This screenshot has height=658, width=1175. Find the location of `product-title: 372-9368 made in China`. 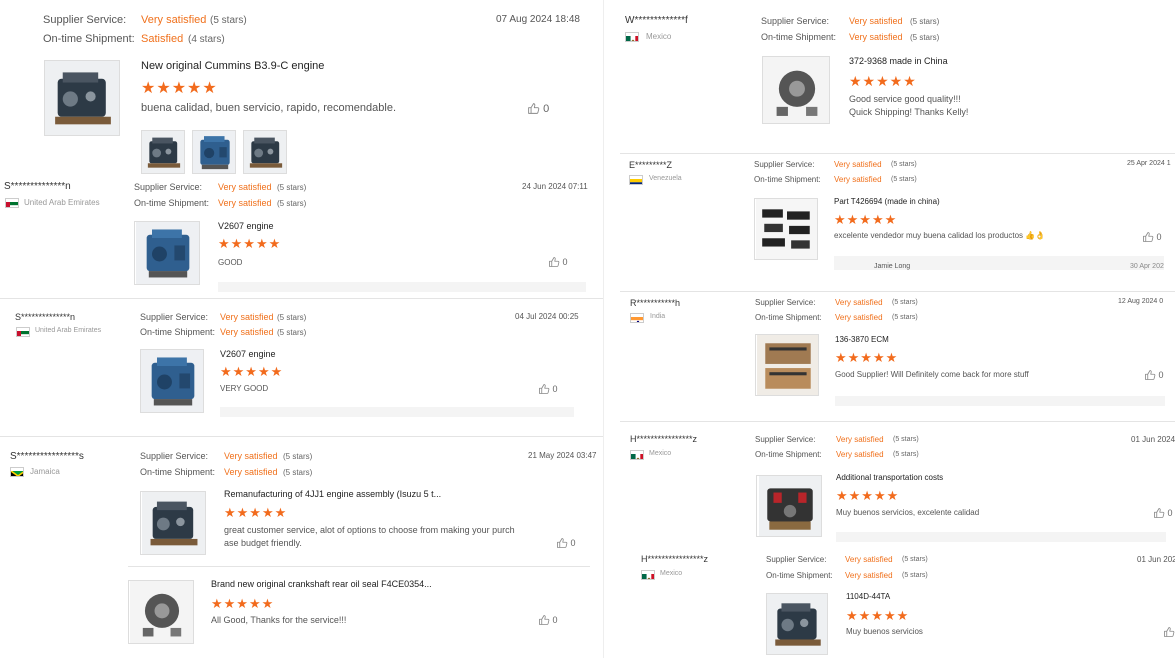

product-title: 372-9368 made in China is located at coordinates (898, 61).